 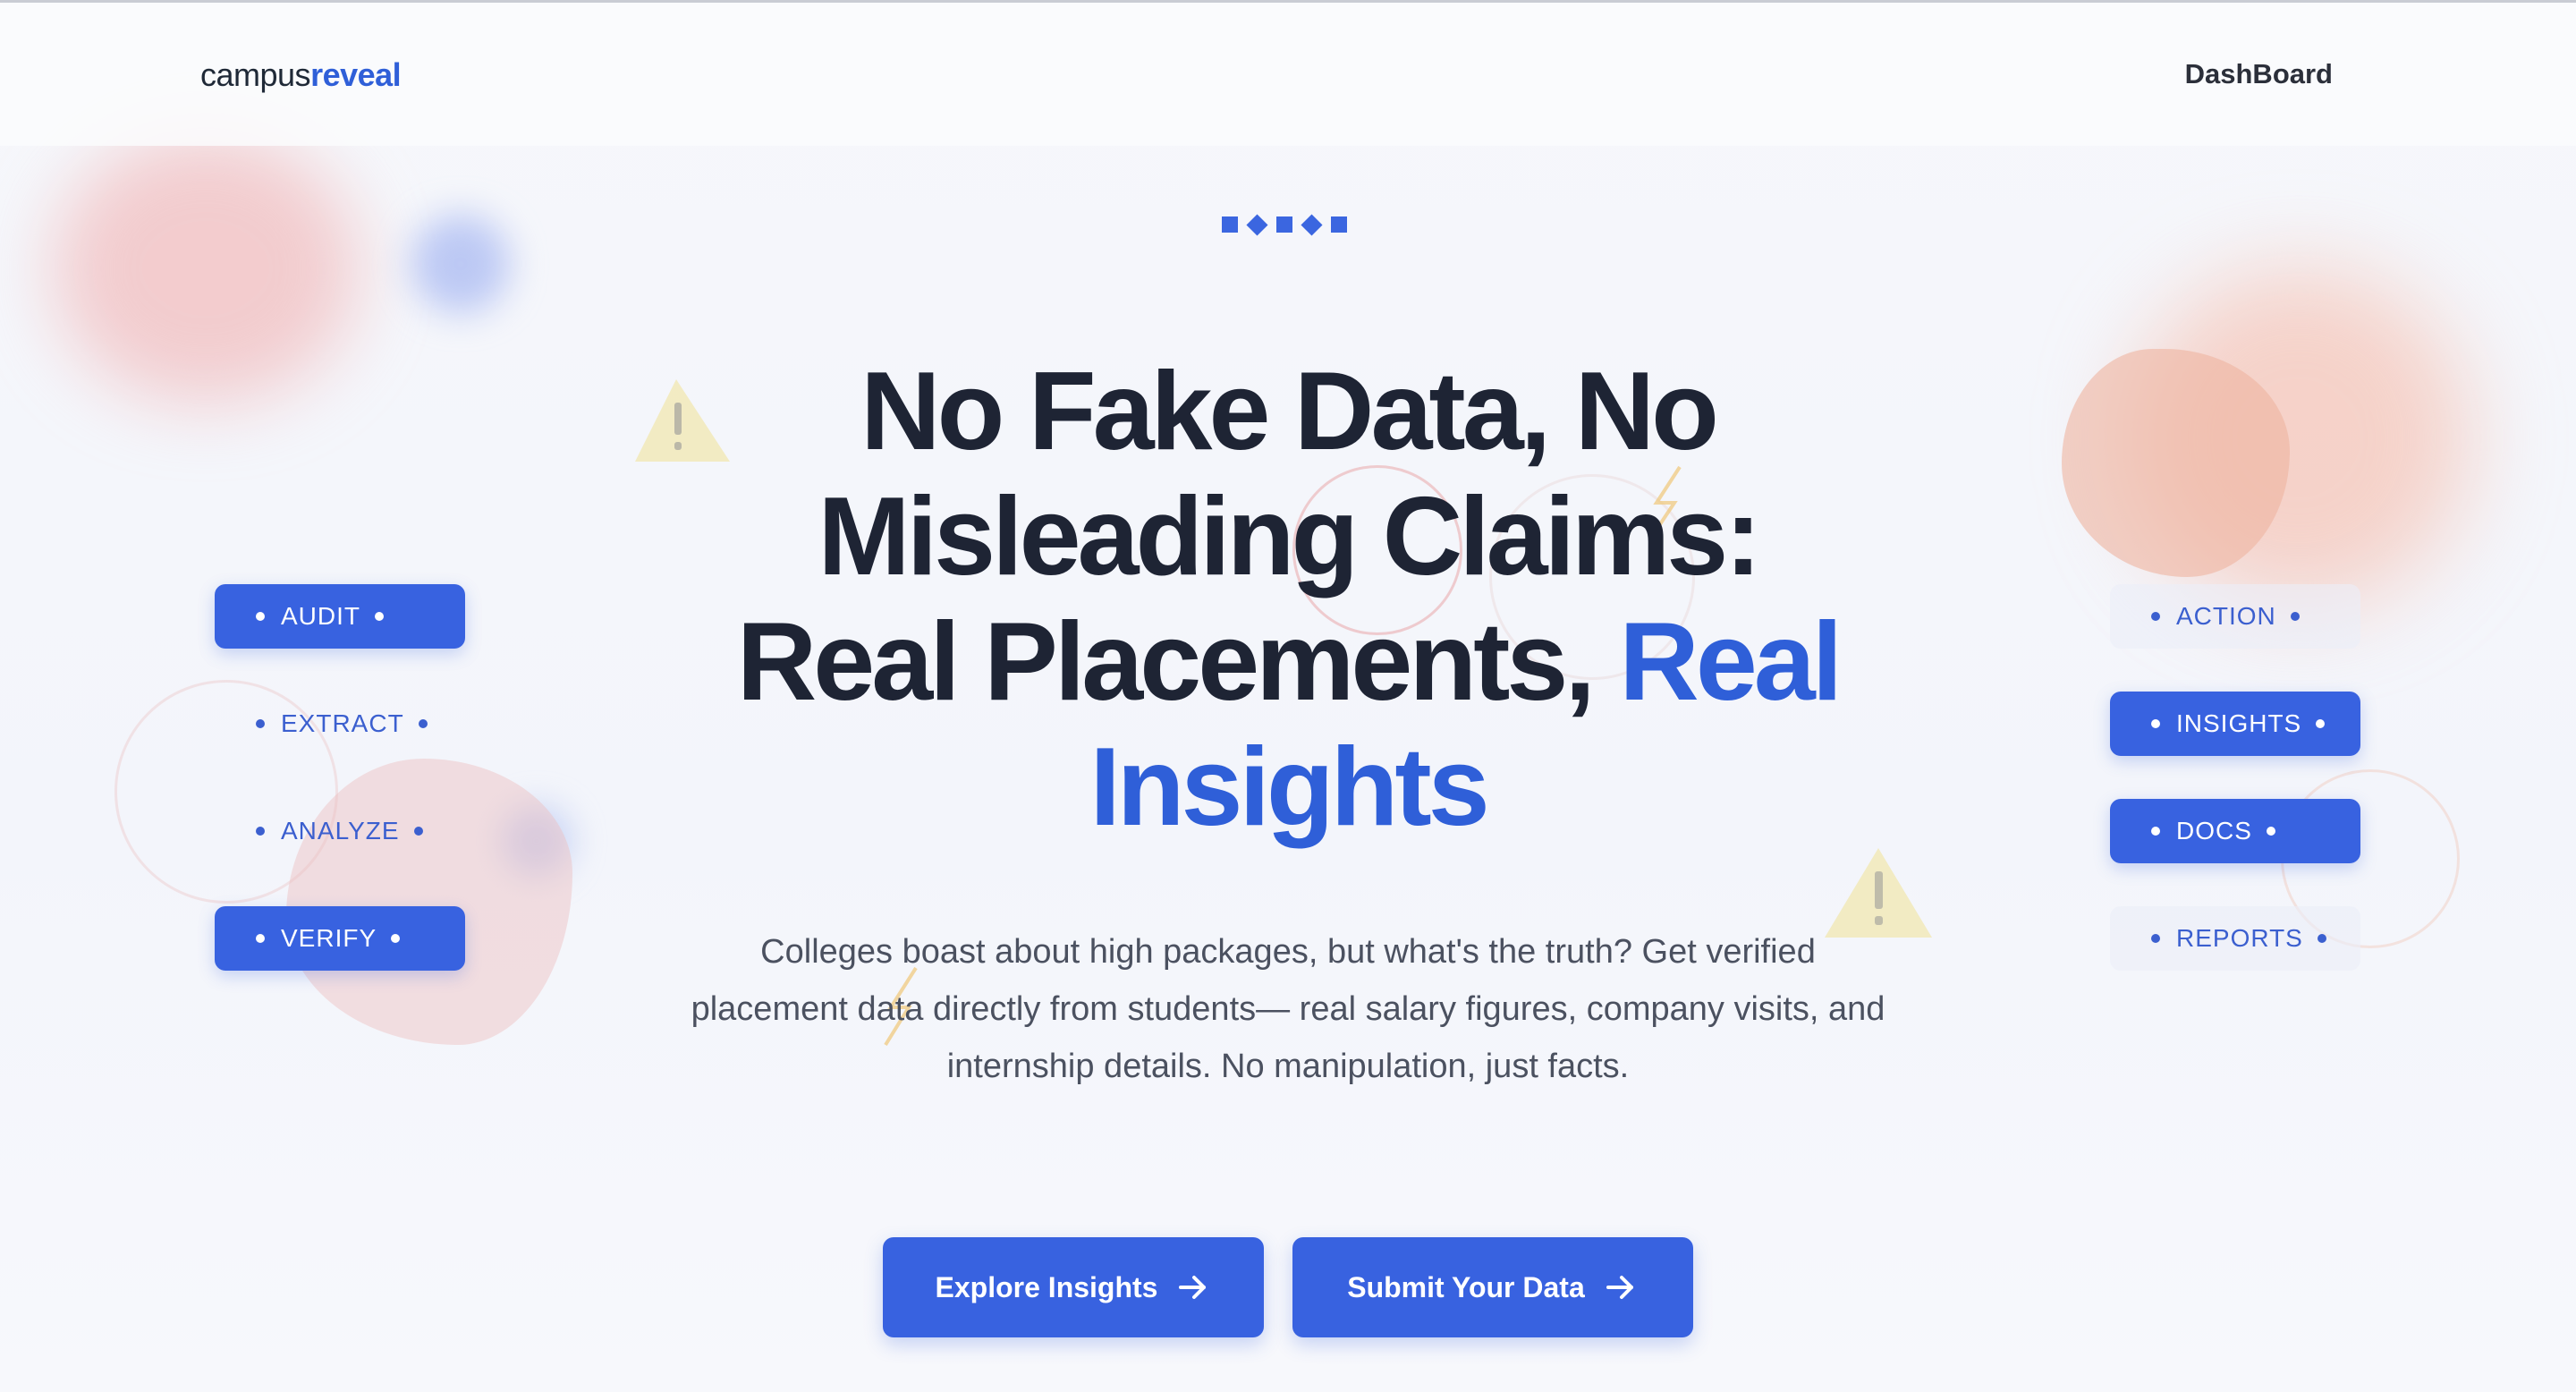 I want to click on pill-docs: DOCS, so click(x=2235, y=831).